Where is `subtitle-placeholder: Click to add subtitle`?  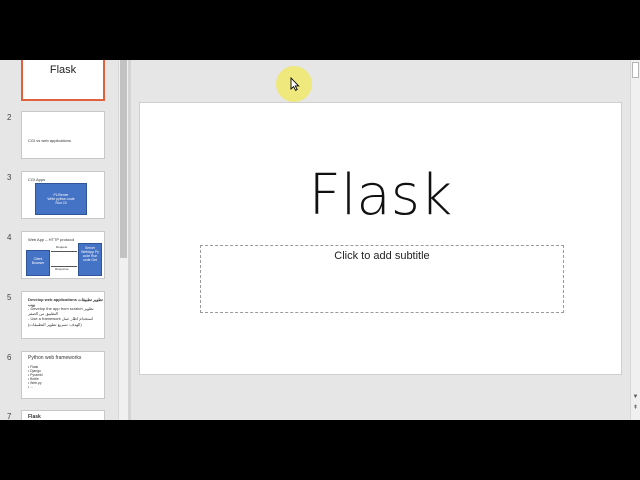
subtitle-placeholder: Click to add subtitle is located at coordinates (382, 279).